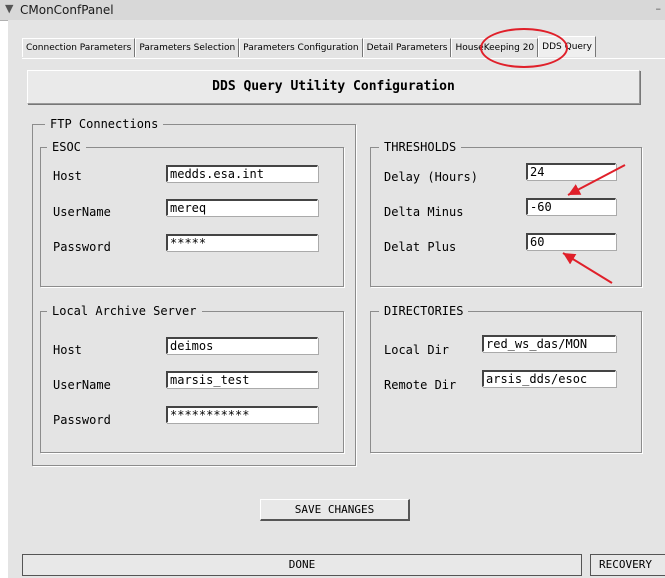 This screenshot has height=578, width=665. What do you see at coordinates (82, 420) in the screenshot?
I see `local-password-label: Password` at bounding box center [82, 420].